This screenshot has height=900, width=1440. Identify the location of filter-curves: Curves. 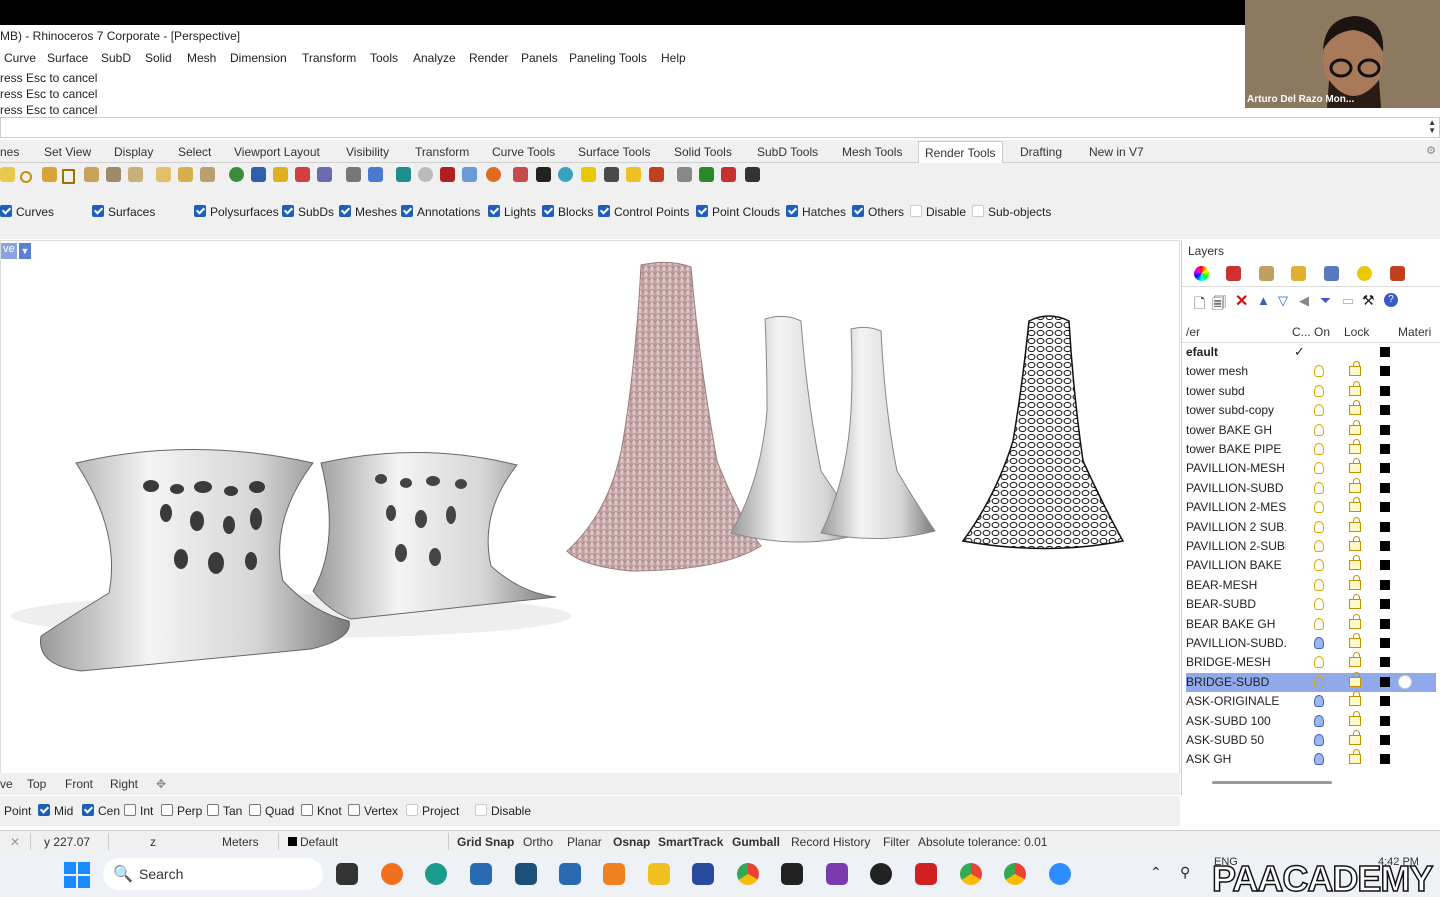
(27, 212).